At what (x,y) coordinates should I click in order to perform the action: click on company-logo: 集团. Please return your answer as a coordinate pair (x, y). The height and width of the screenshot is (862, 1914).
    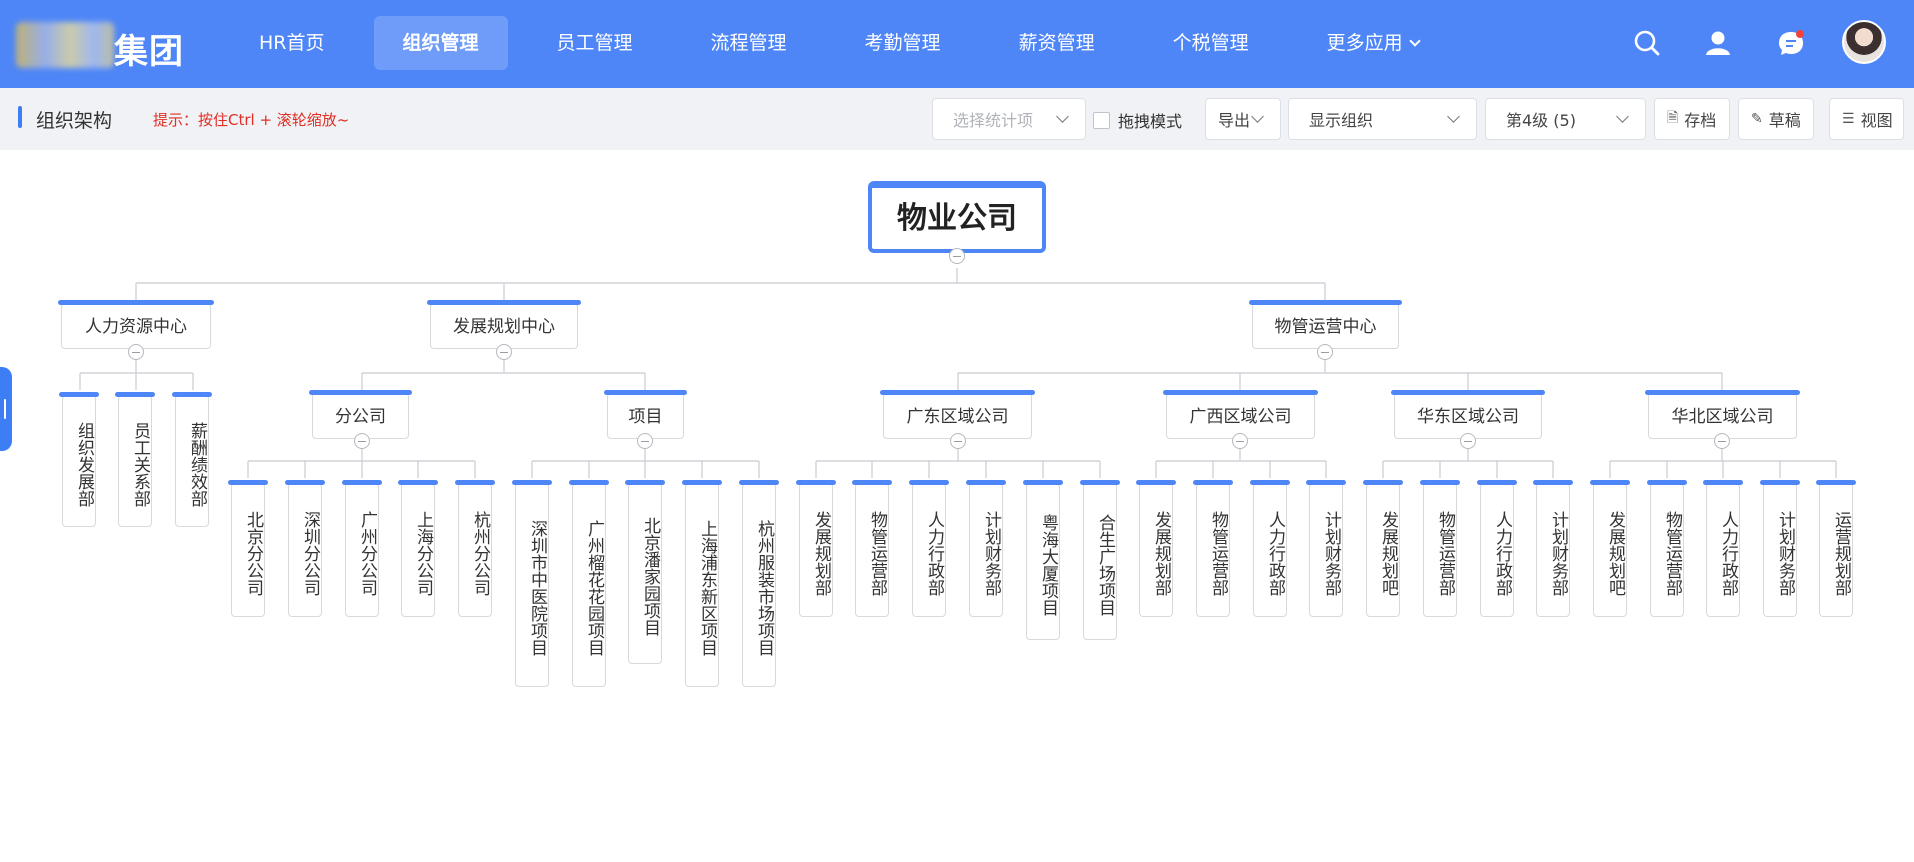
    Looking at the image, I should click on (105, 47).